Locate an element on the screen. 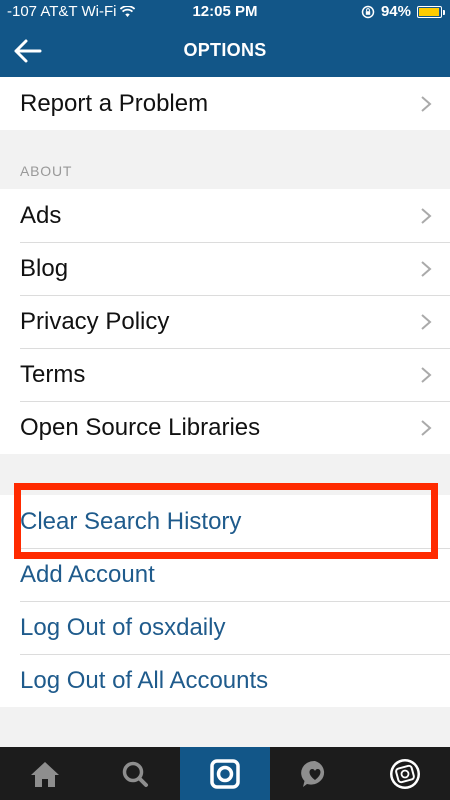  row-label: Open Source Libraries is located at coordinates (140, 427).